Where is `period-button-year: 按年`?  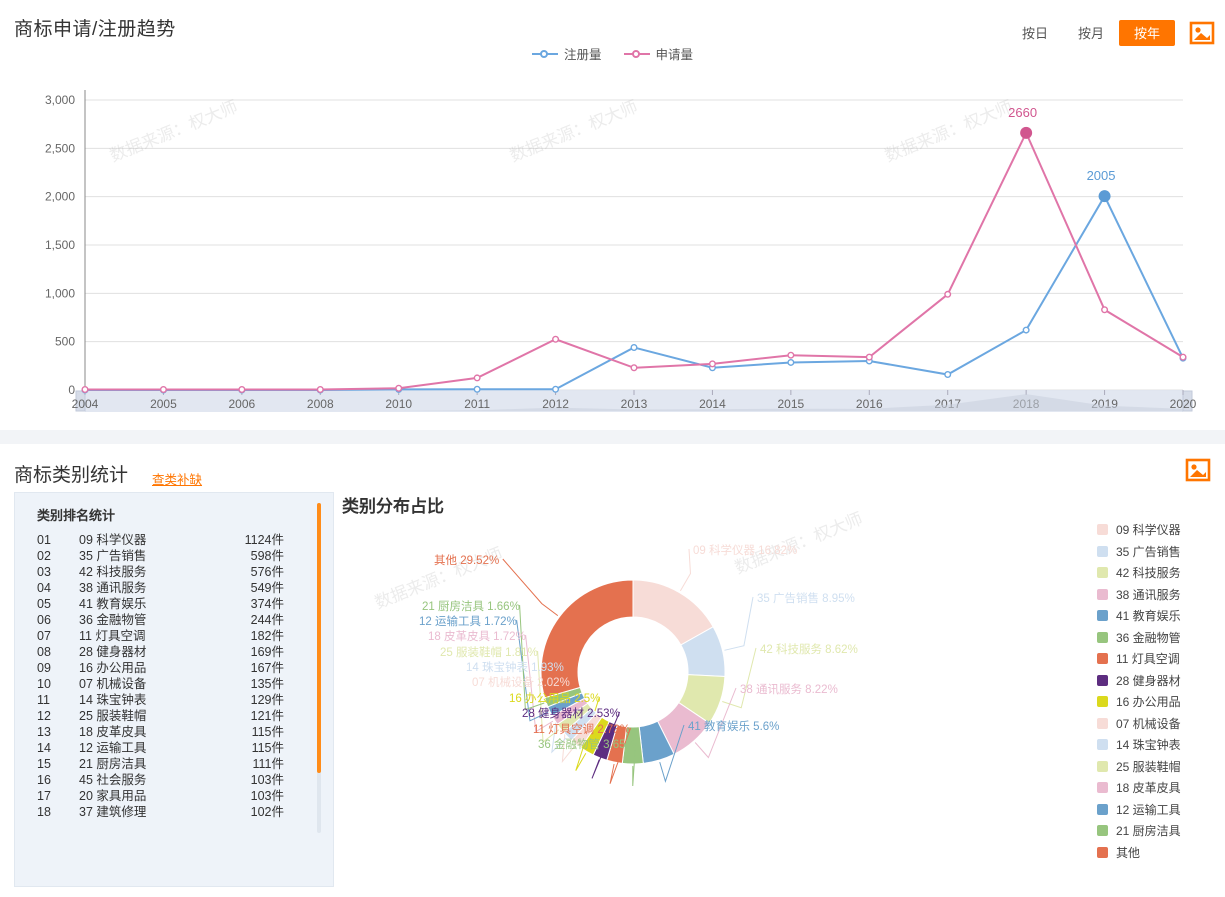 period-button-year: 按年 is located at coordinates (1147, 33).